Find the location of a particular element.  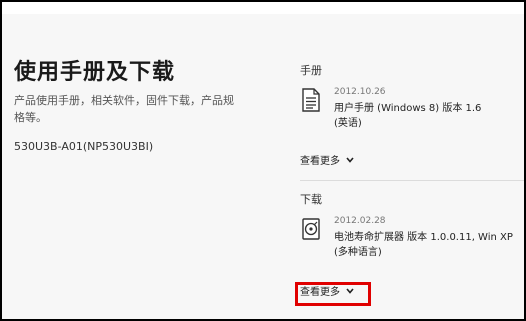

manual-name-line1: 用户手册 (Windows 8) 版本 1.6 is located at coordinates (429, 108).